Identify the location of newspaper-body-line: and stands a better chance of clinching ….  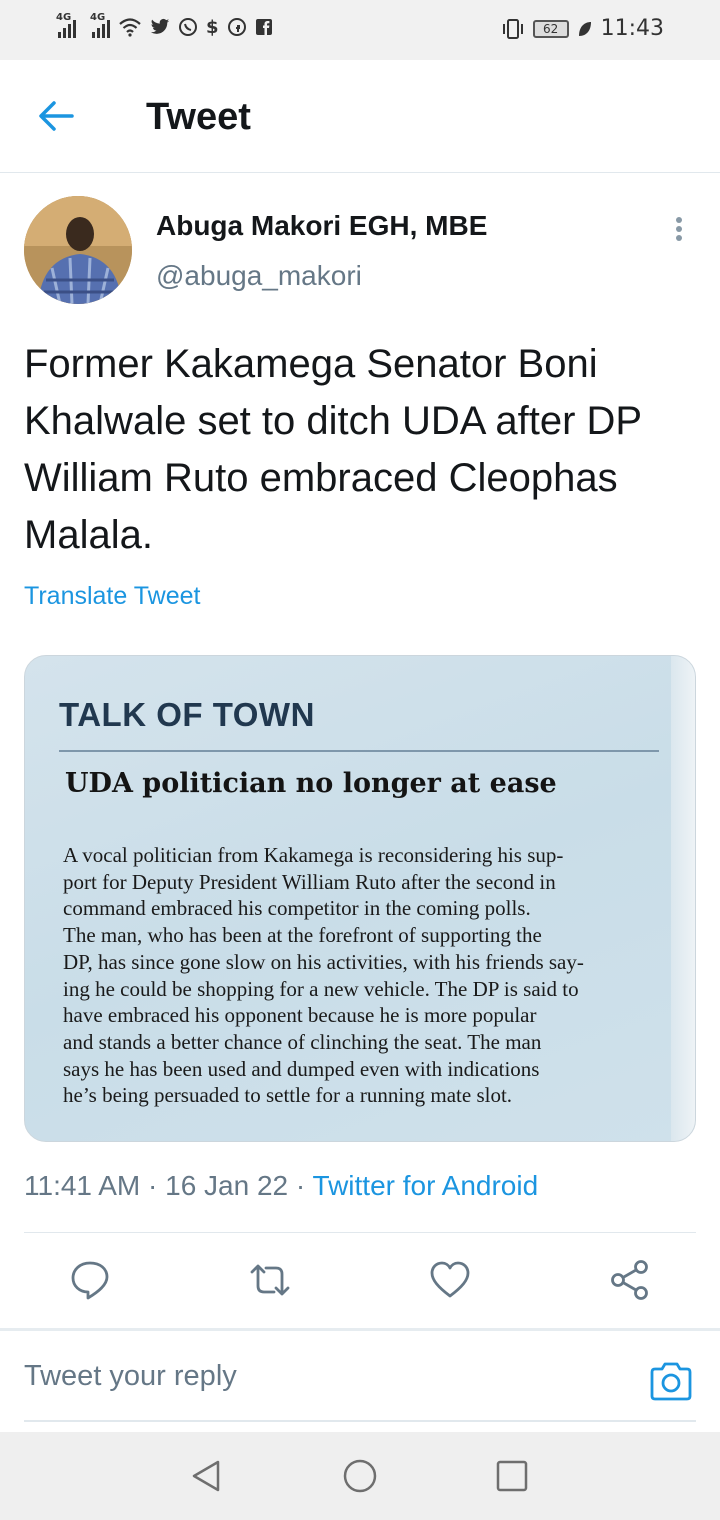
(302, 1041).